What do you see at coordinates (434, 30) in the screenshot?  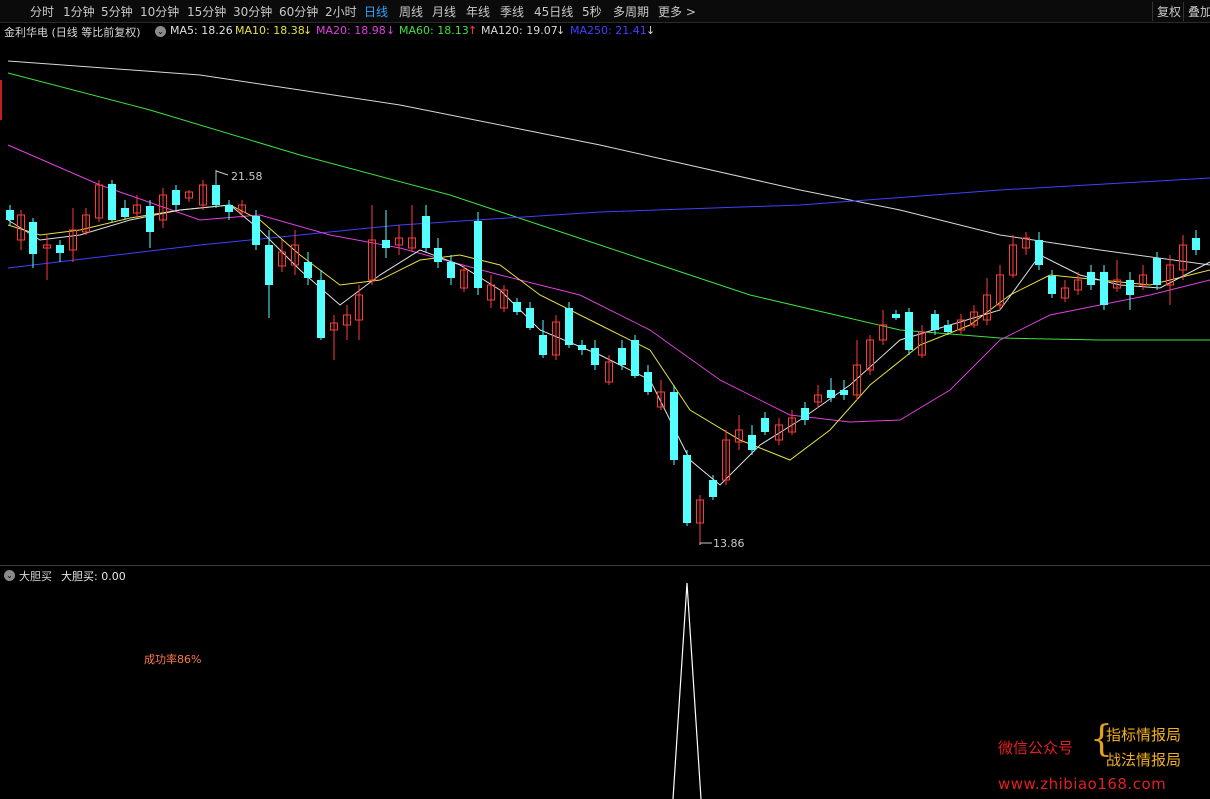 I see `ma60-label: MA60: 18.13` at bounding box center [434, 30].